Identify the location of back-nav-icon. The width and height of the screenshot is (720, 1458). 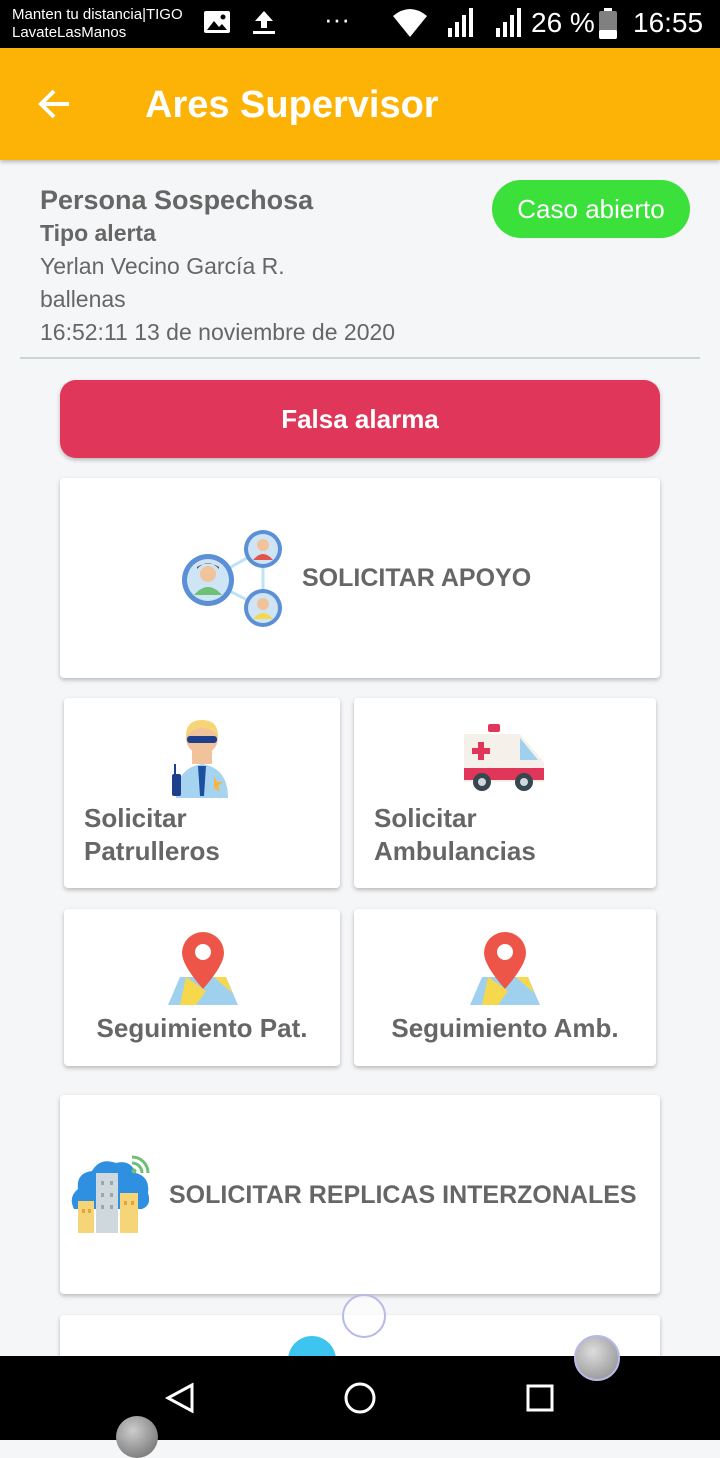
(180, 1398).